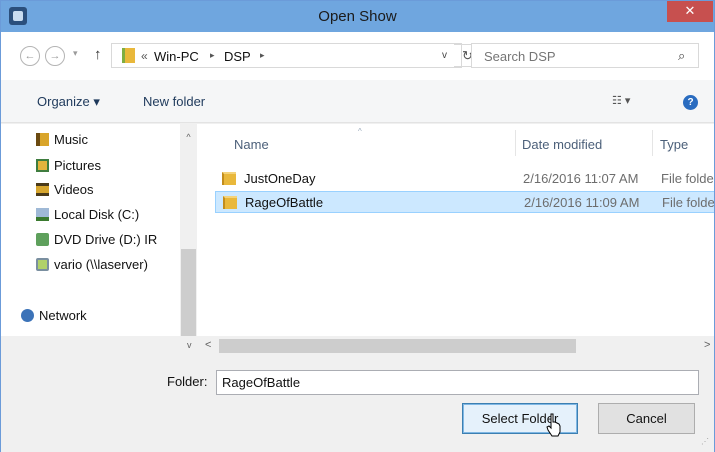 The width and height of the screenshot is (715, 452). What do you see at coordinates (144, 56) in the screenshot?
I see `overflow-chevrons: «` at bounding box center [144, 56].